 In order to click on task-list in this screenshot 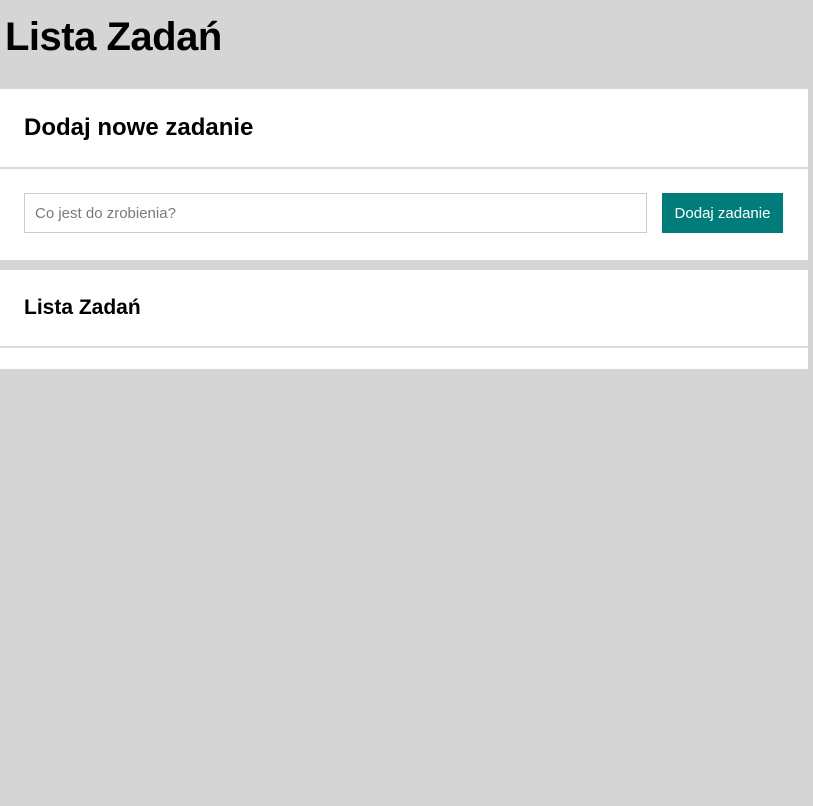, I will do `click(404, 357)`.